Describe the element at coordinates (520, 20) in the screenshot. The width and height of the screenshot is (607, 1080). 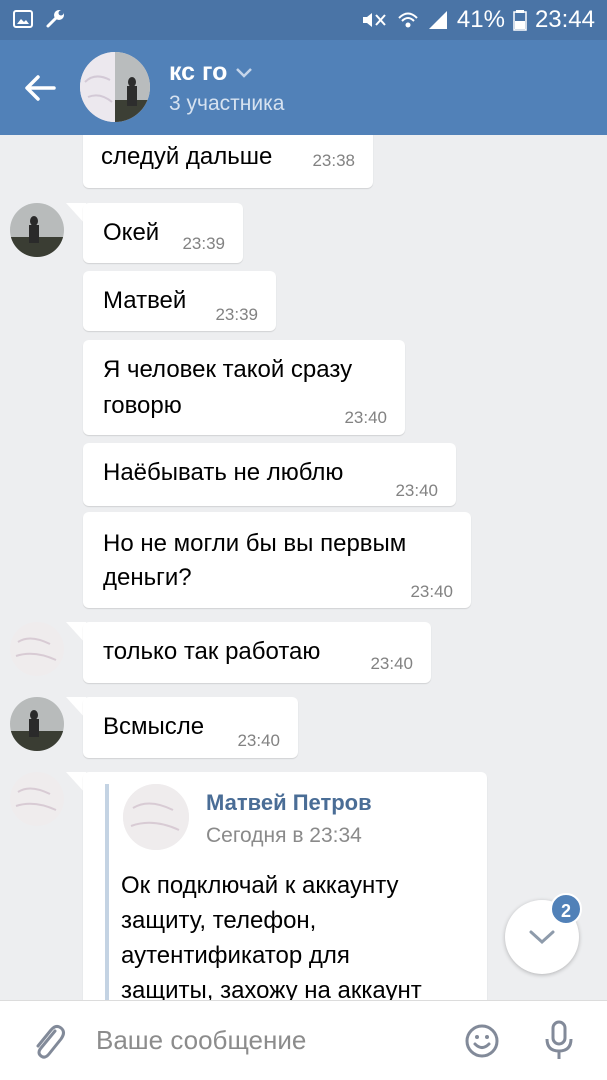
I see `battery-icon` at that location.